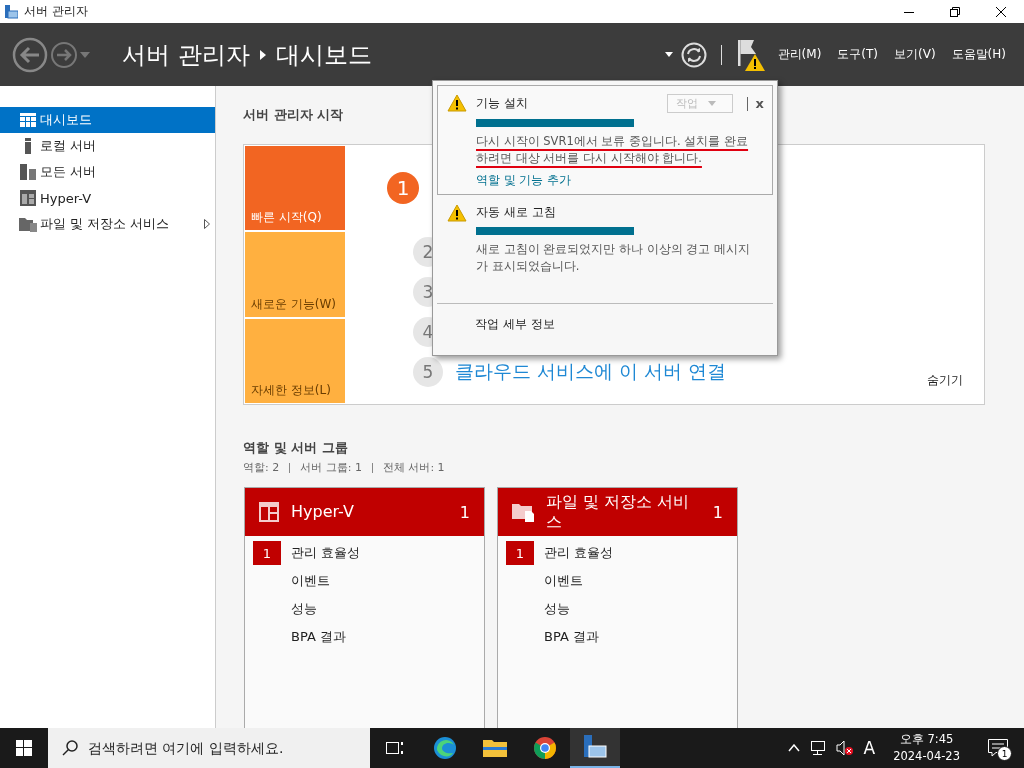 The width and height of the screenshot is (1024, 768). What do you see at coordinates (30, 54) in the screenshot?
I see `back-icon` at bounding box center [30, 54].